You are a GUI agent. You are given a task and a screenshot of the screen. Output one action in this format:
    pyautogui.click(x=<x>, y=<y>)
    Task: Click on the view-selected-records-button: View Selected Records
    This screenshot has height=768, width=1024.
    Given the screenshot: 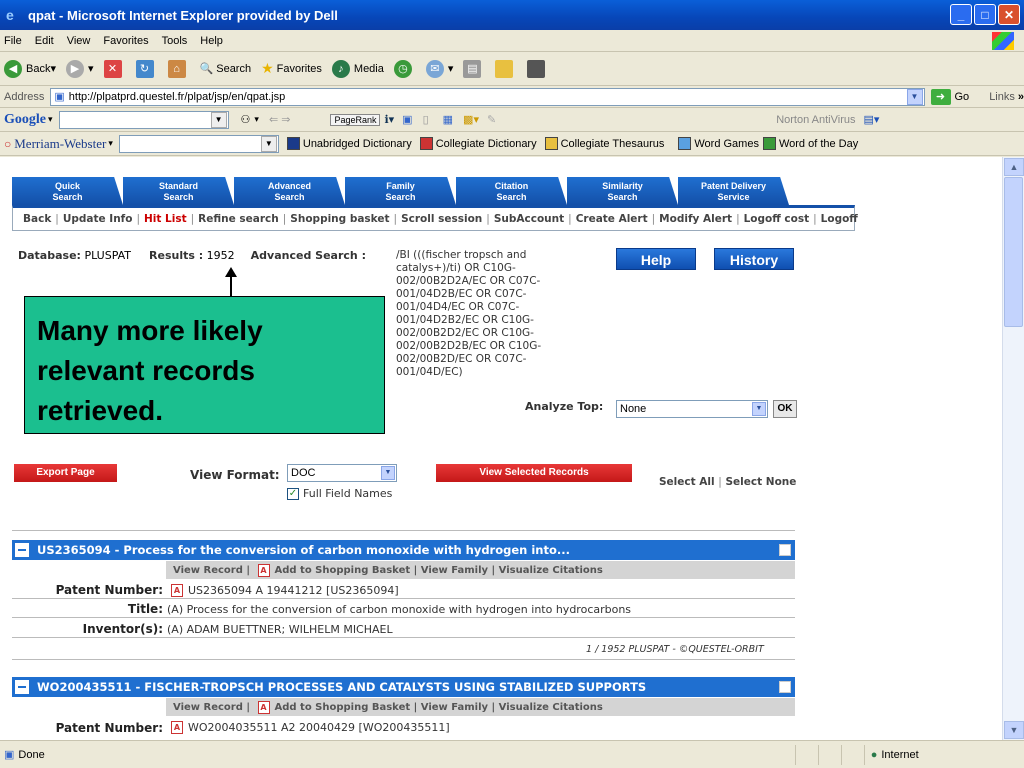 What is the action you would take?
    pyautogui.click(x=534, y=473)
    